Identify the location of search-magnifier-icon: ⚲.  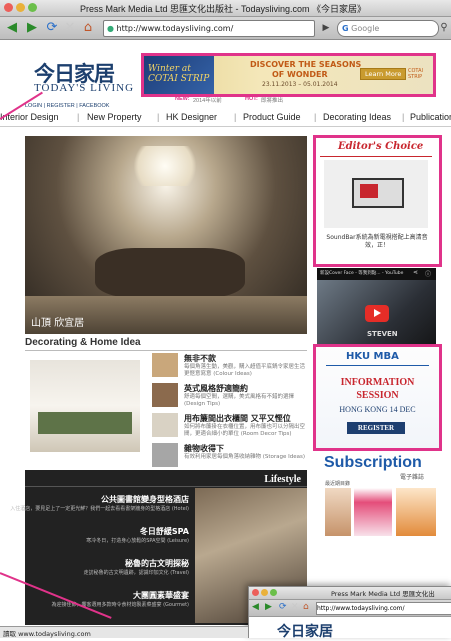
(443, 28).